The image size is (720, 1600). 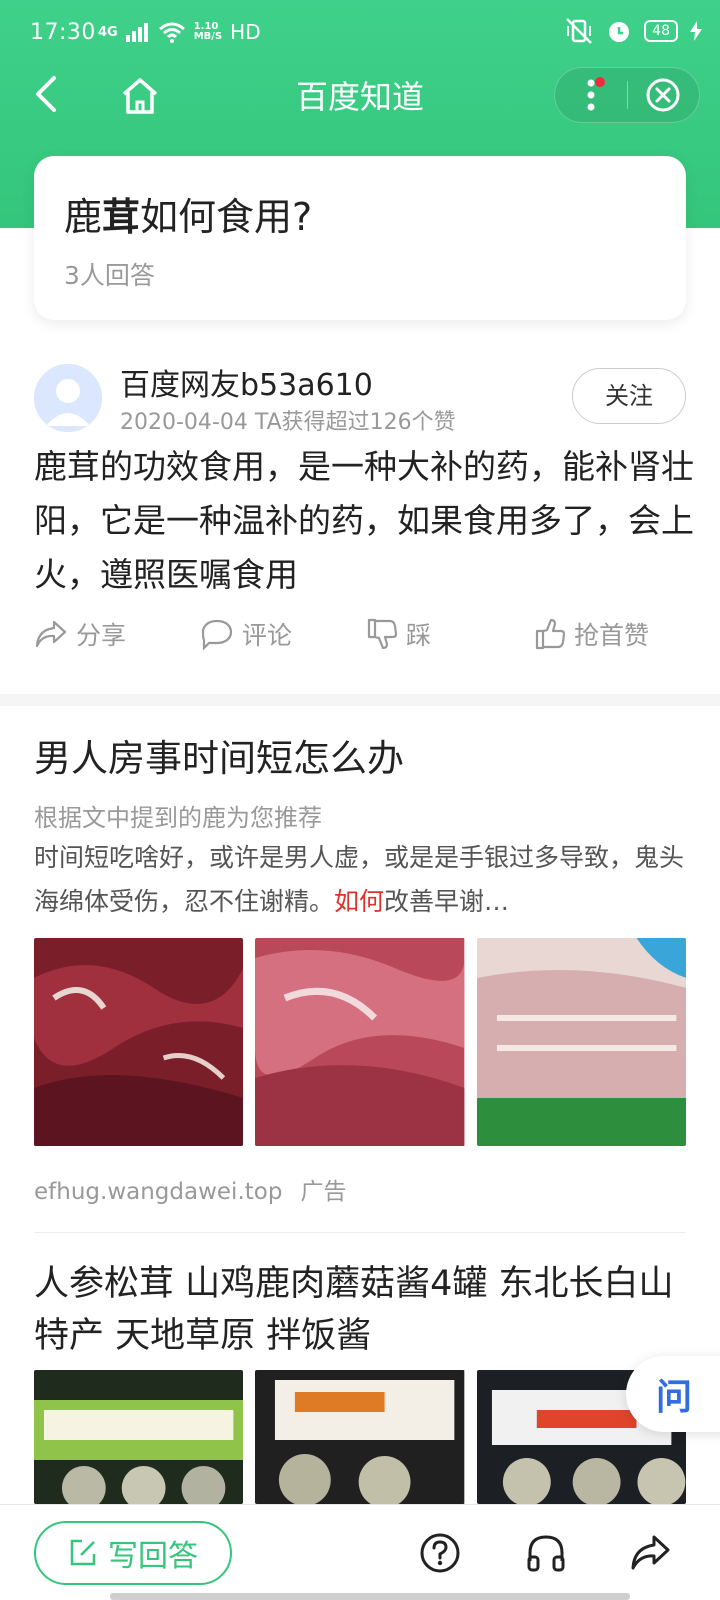 I want to click on more-button, so click(x=591, y=95).